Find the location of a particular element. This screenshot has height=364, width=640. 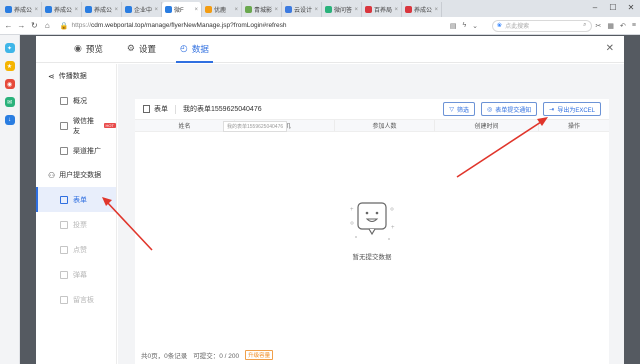

browser-tab: 青城影 × is located at coordinates (262, 9).